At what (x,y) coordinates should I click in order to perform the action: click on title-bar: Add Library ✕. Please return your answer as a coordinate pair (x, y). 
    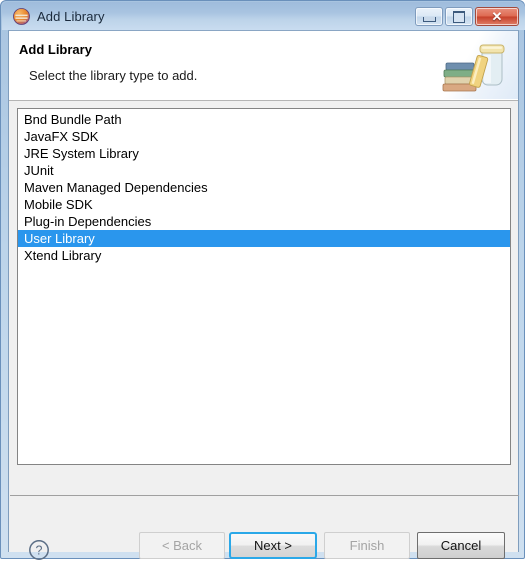
    Looking at the image, I should click on (263, 16).